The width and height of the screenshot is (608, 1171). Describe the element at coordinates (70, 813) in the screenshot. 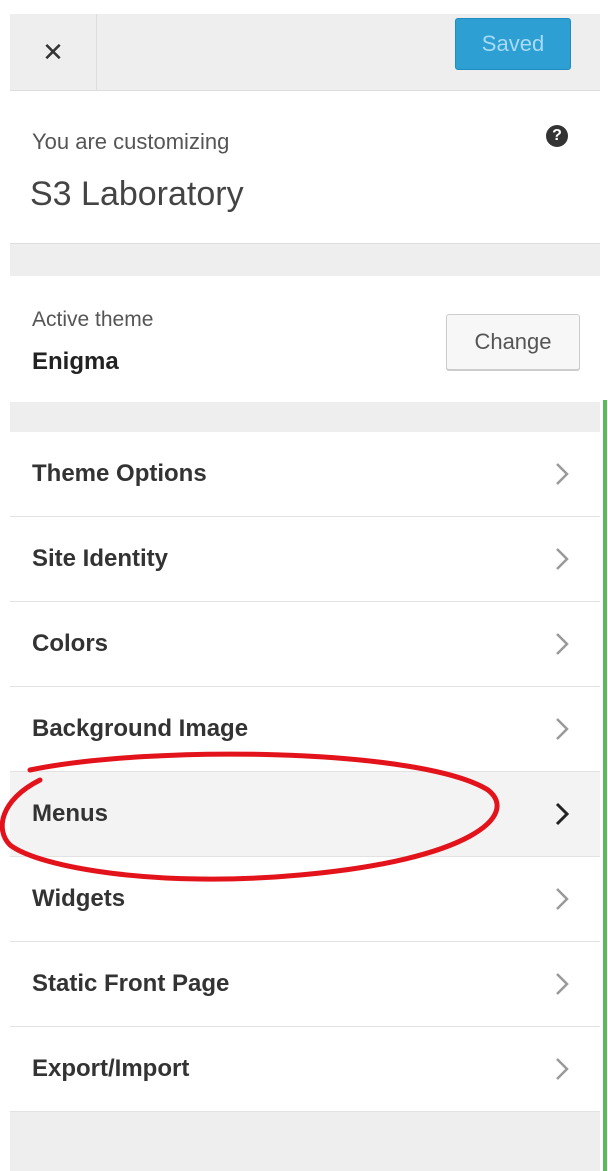

I see `section-label: Menus` at that location.